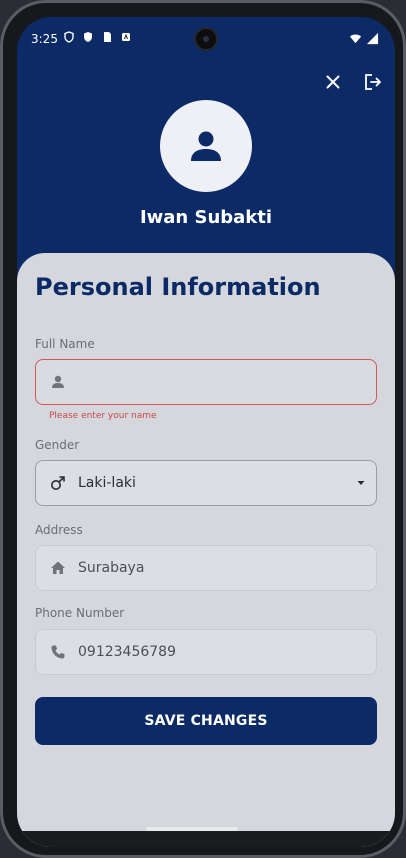 This screenshot has width=406, height=858. What do you see at coordinates (353, 82) in the screenshot?
I see `header-actions` at bounding box center [353, 82].